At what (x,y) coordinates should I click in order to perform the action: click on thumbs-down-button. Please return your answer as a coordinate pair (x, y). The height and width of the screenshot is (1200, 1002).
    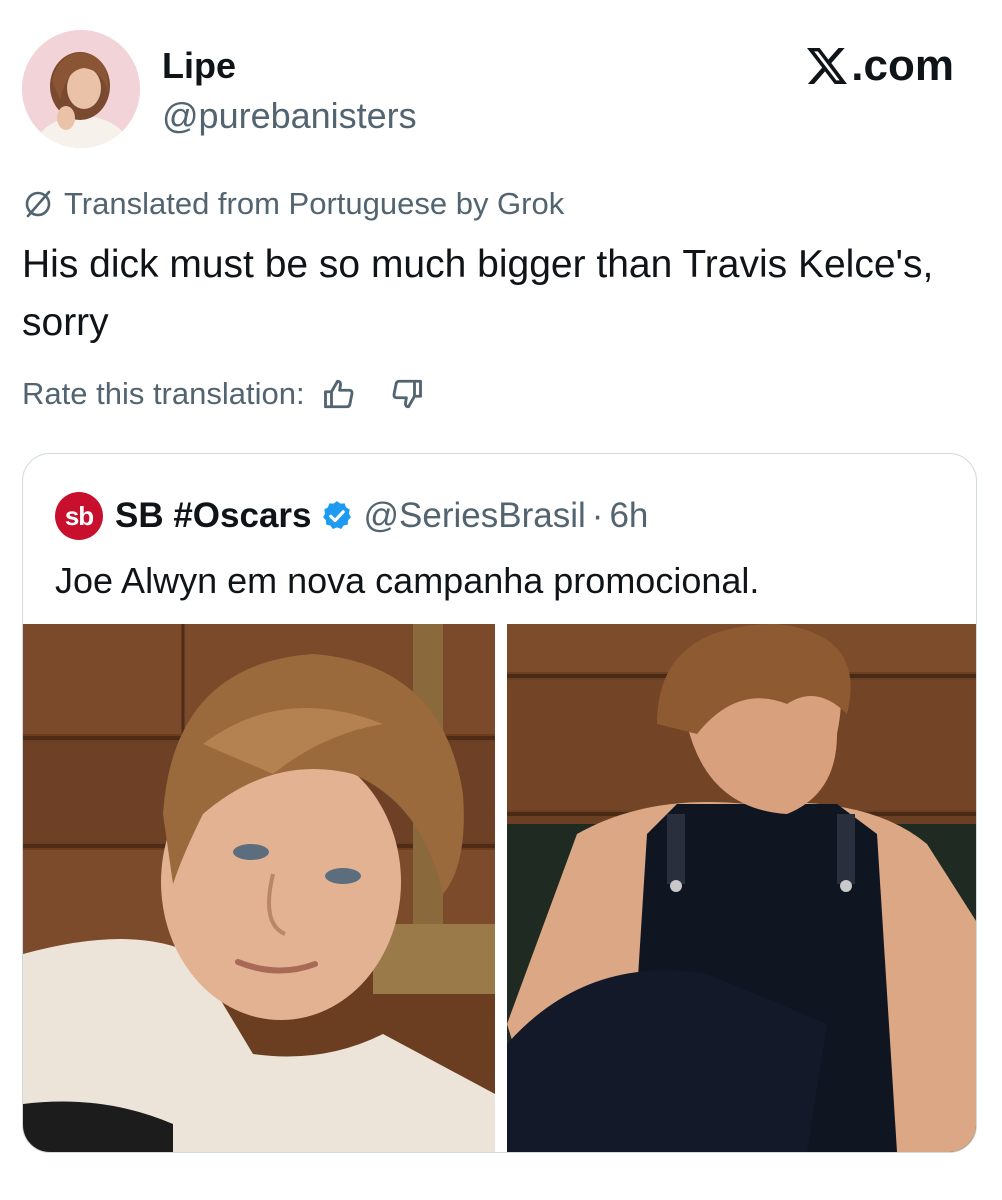
    Looking at the image, I should click on (407, 394).